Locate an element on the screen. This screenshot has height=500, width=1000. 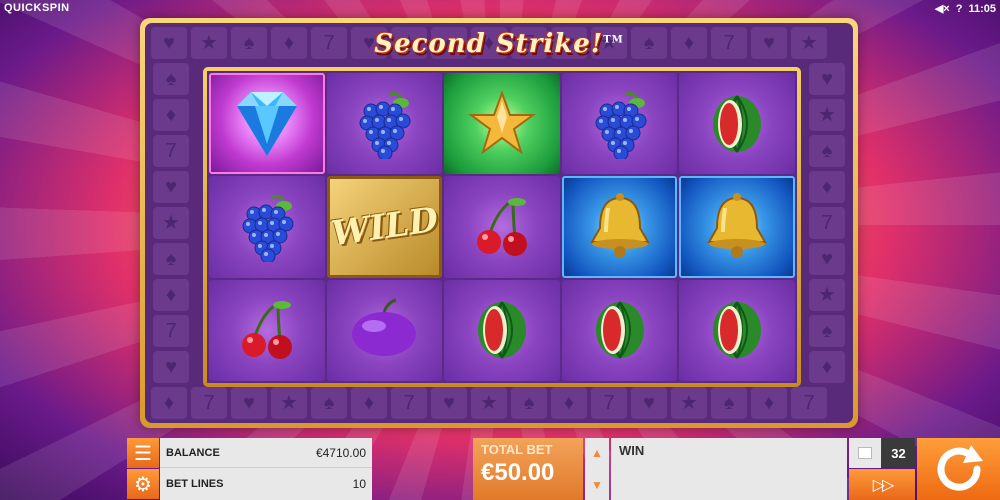
gear-icon: ⚙ is located at coordinates (143, 484).